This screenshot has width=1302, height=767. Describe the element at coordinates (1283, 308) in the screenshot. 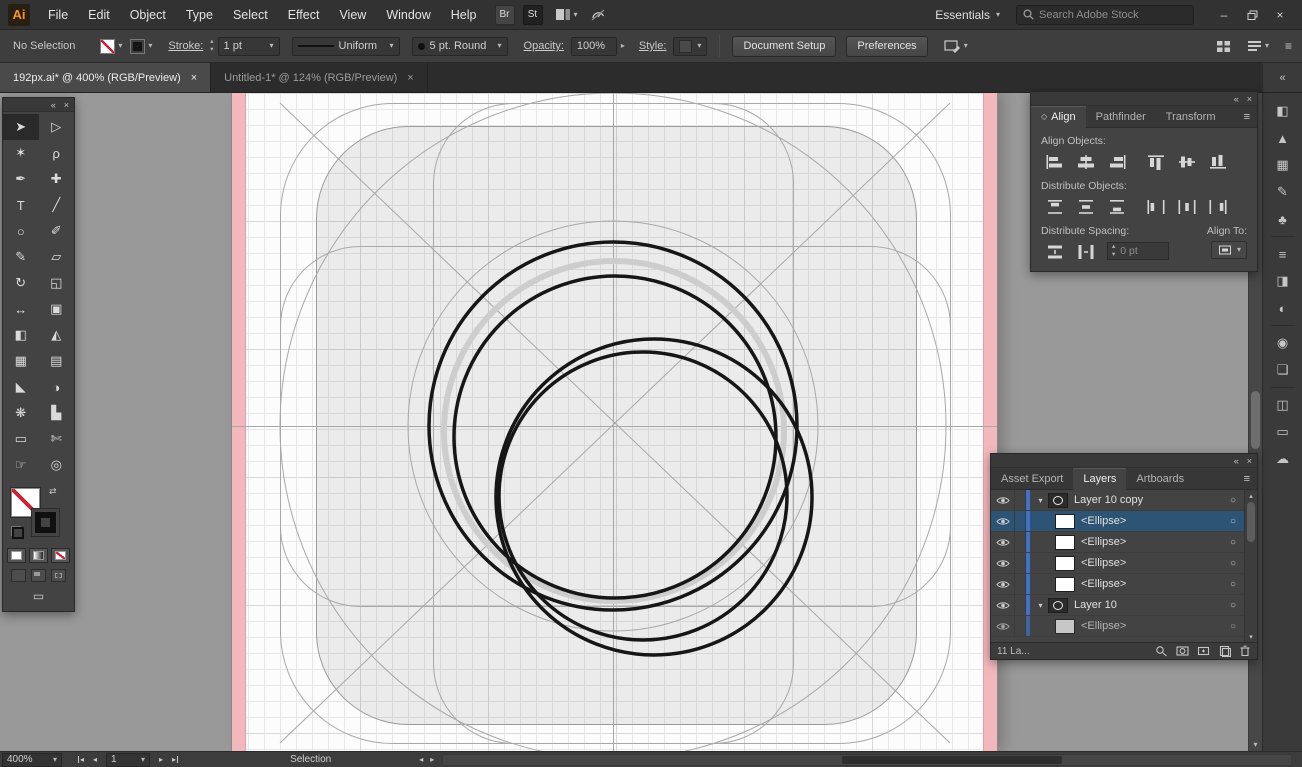

I see `transparency-panel-icon: ◐` at that location.